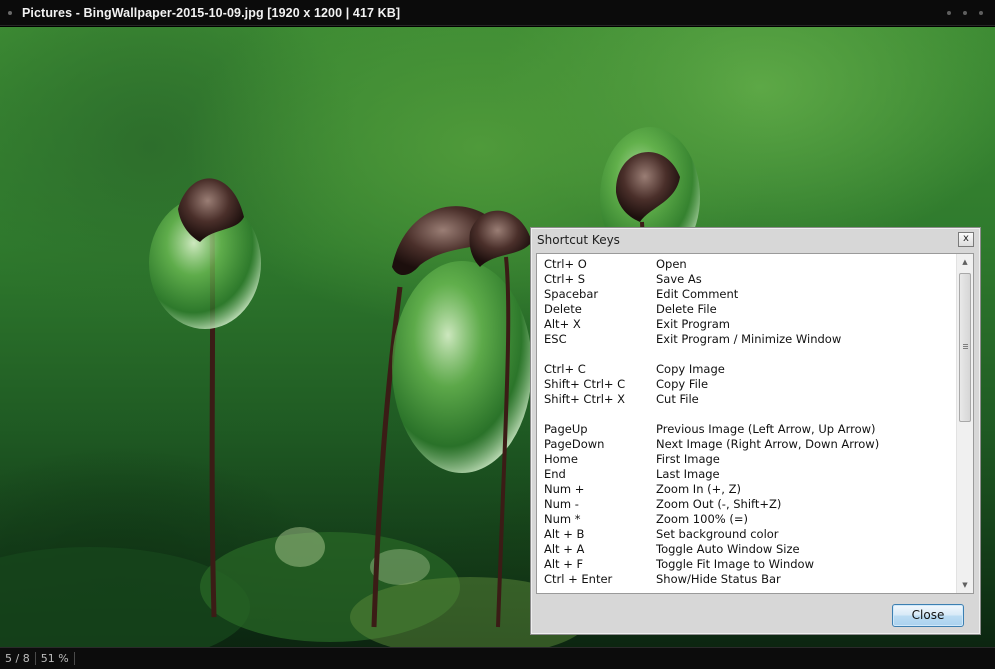 This screenshot has height=669, width=995. I want to click on list-item: Ctrl + Enter Show/Hide Status Bar, so click(749, 579).